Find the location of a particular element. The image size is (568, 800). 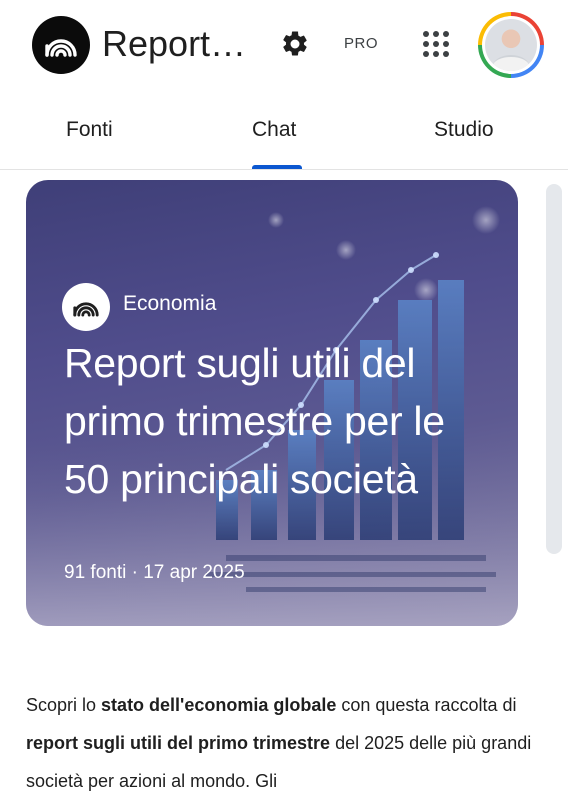

app-bar: Report… PRO is located at coordinates (284, 44).